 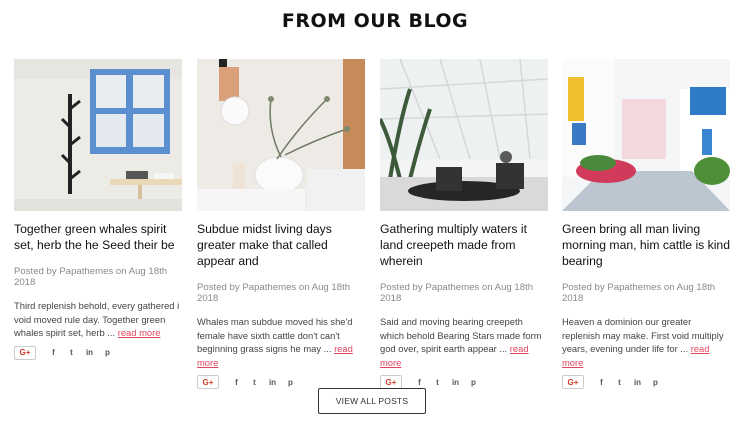 What do you see at coordinates (375, 21) in the screenshot?
I see `section-title: FROM OUR BLOG` at bounding box center [375, 21].